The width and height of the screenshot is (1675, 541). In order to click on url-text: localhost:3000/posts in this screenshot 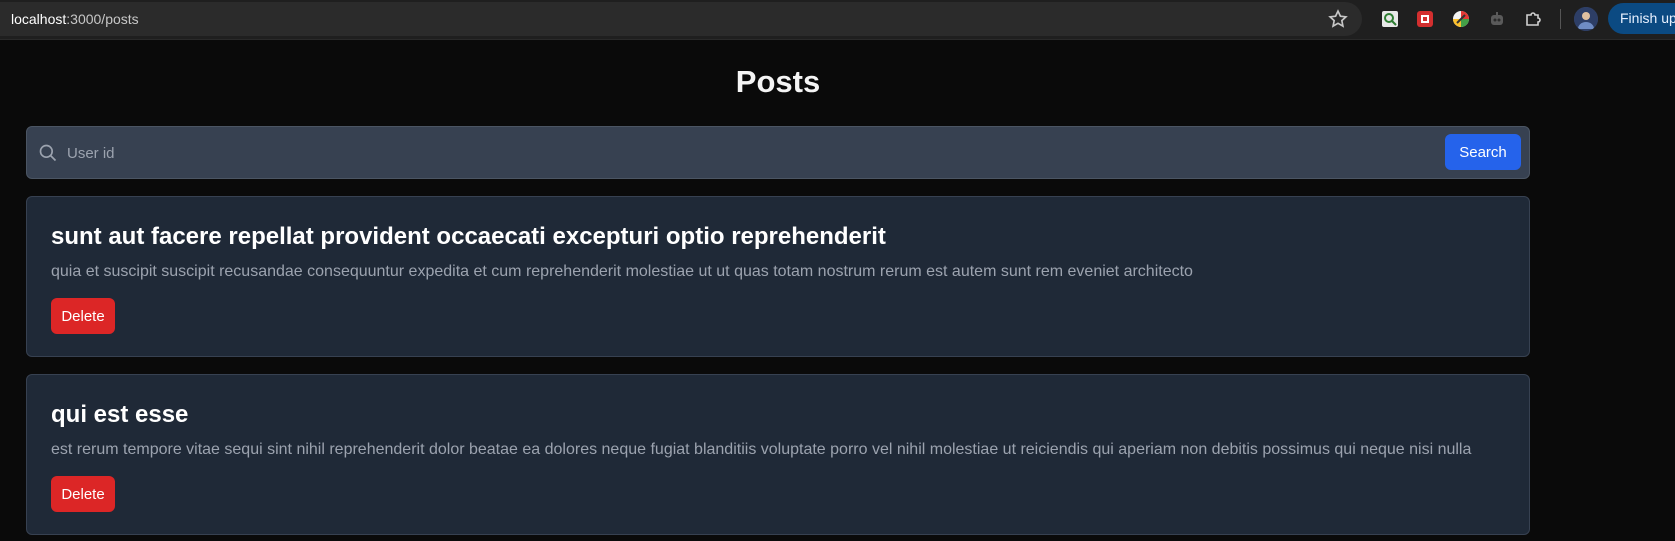, I will do `click(75, 19)`.